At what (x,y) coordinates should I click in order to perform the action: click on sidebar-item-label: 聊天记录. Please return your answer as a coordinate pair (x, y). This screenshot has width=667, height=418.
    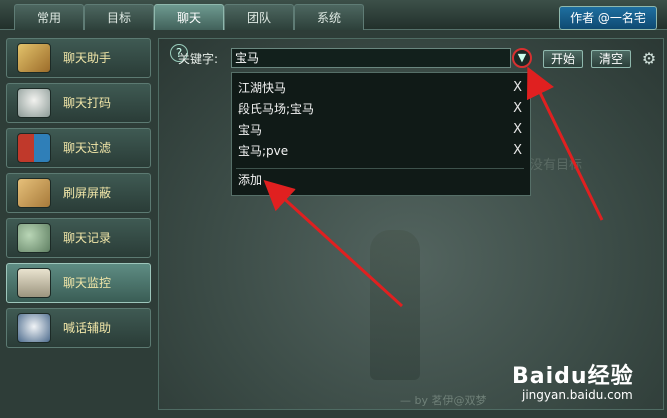
    Looking at the image, I should click on (87, 238).